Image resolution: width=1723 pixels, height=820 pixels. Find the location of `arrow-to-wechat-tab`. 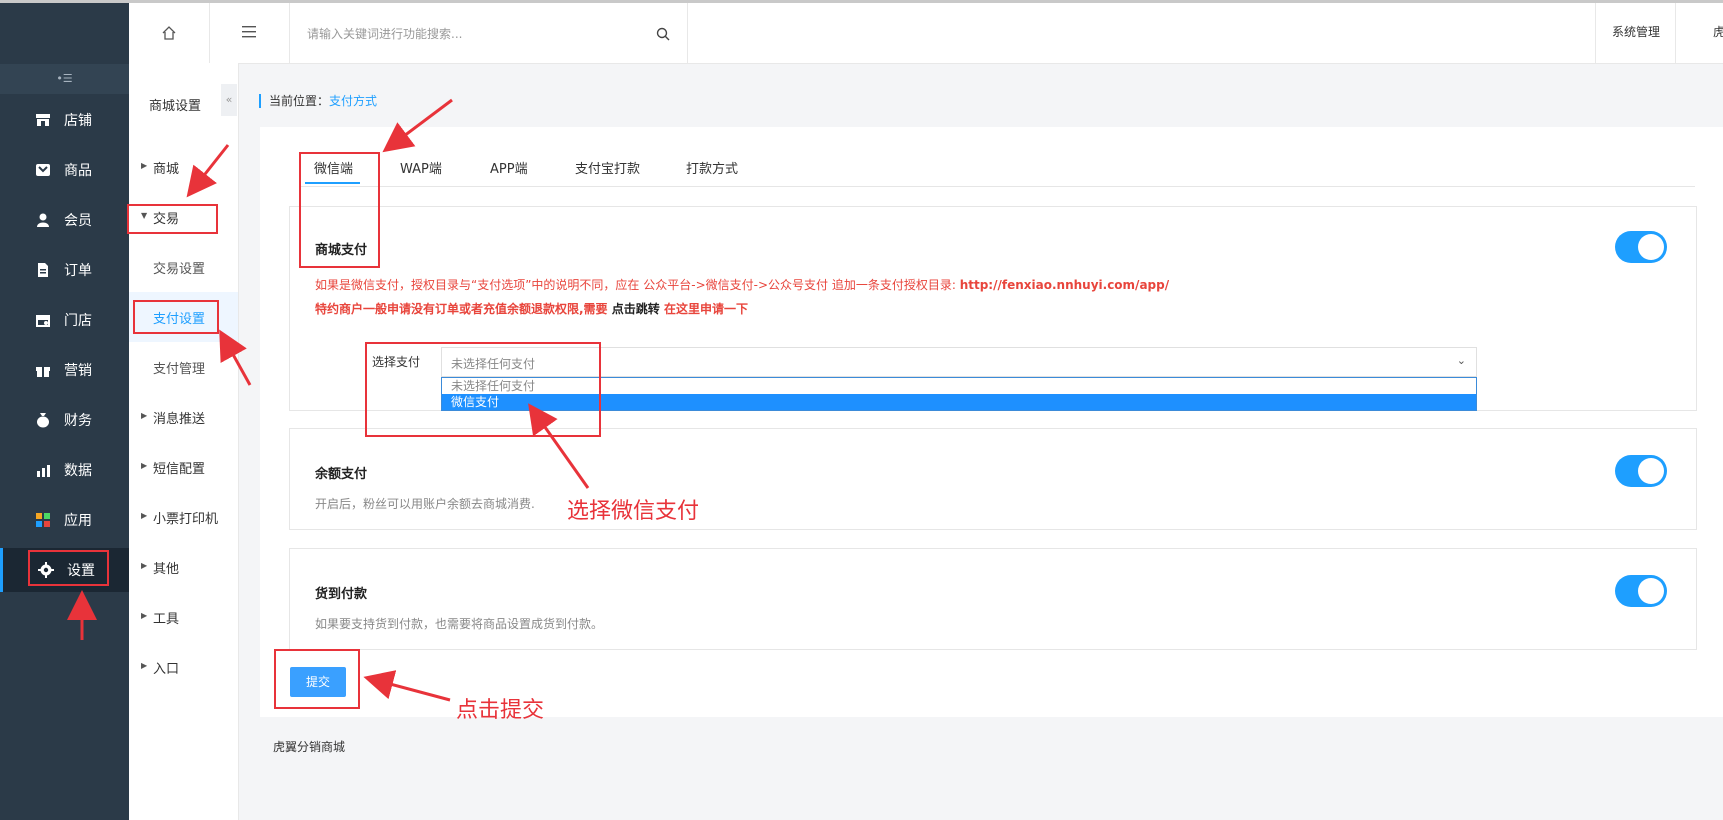

arrow-to-wechat-tab is located at coordinates (417, 125).